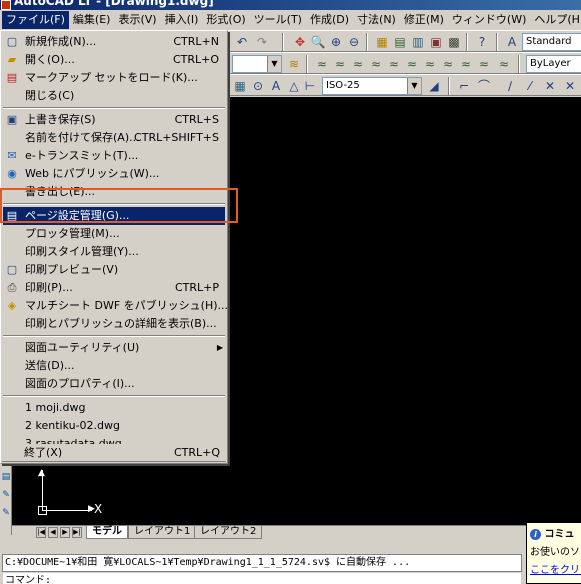 The image size is (581, 584). Describe the element at coordinates (340, 64) in the screenshot. I see `layer-tool-2-icon: ≈` at that location.